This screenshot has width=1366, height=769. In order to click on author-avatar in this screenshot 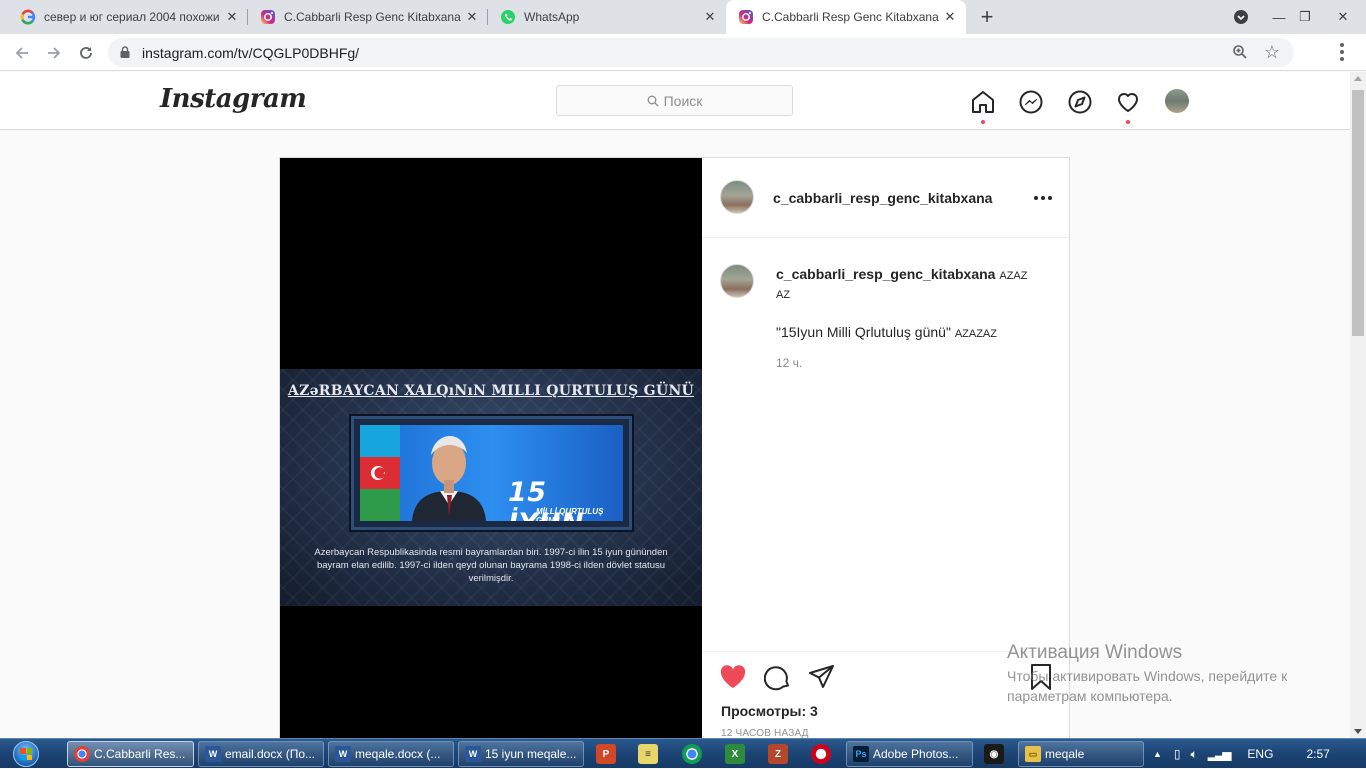, I will do `click(737, 197)`.